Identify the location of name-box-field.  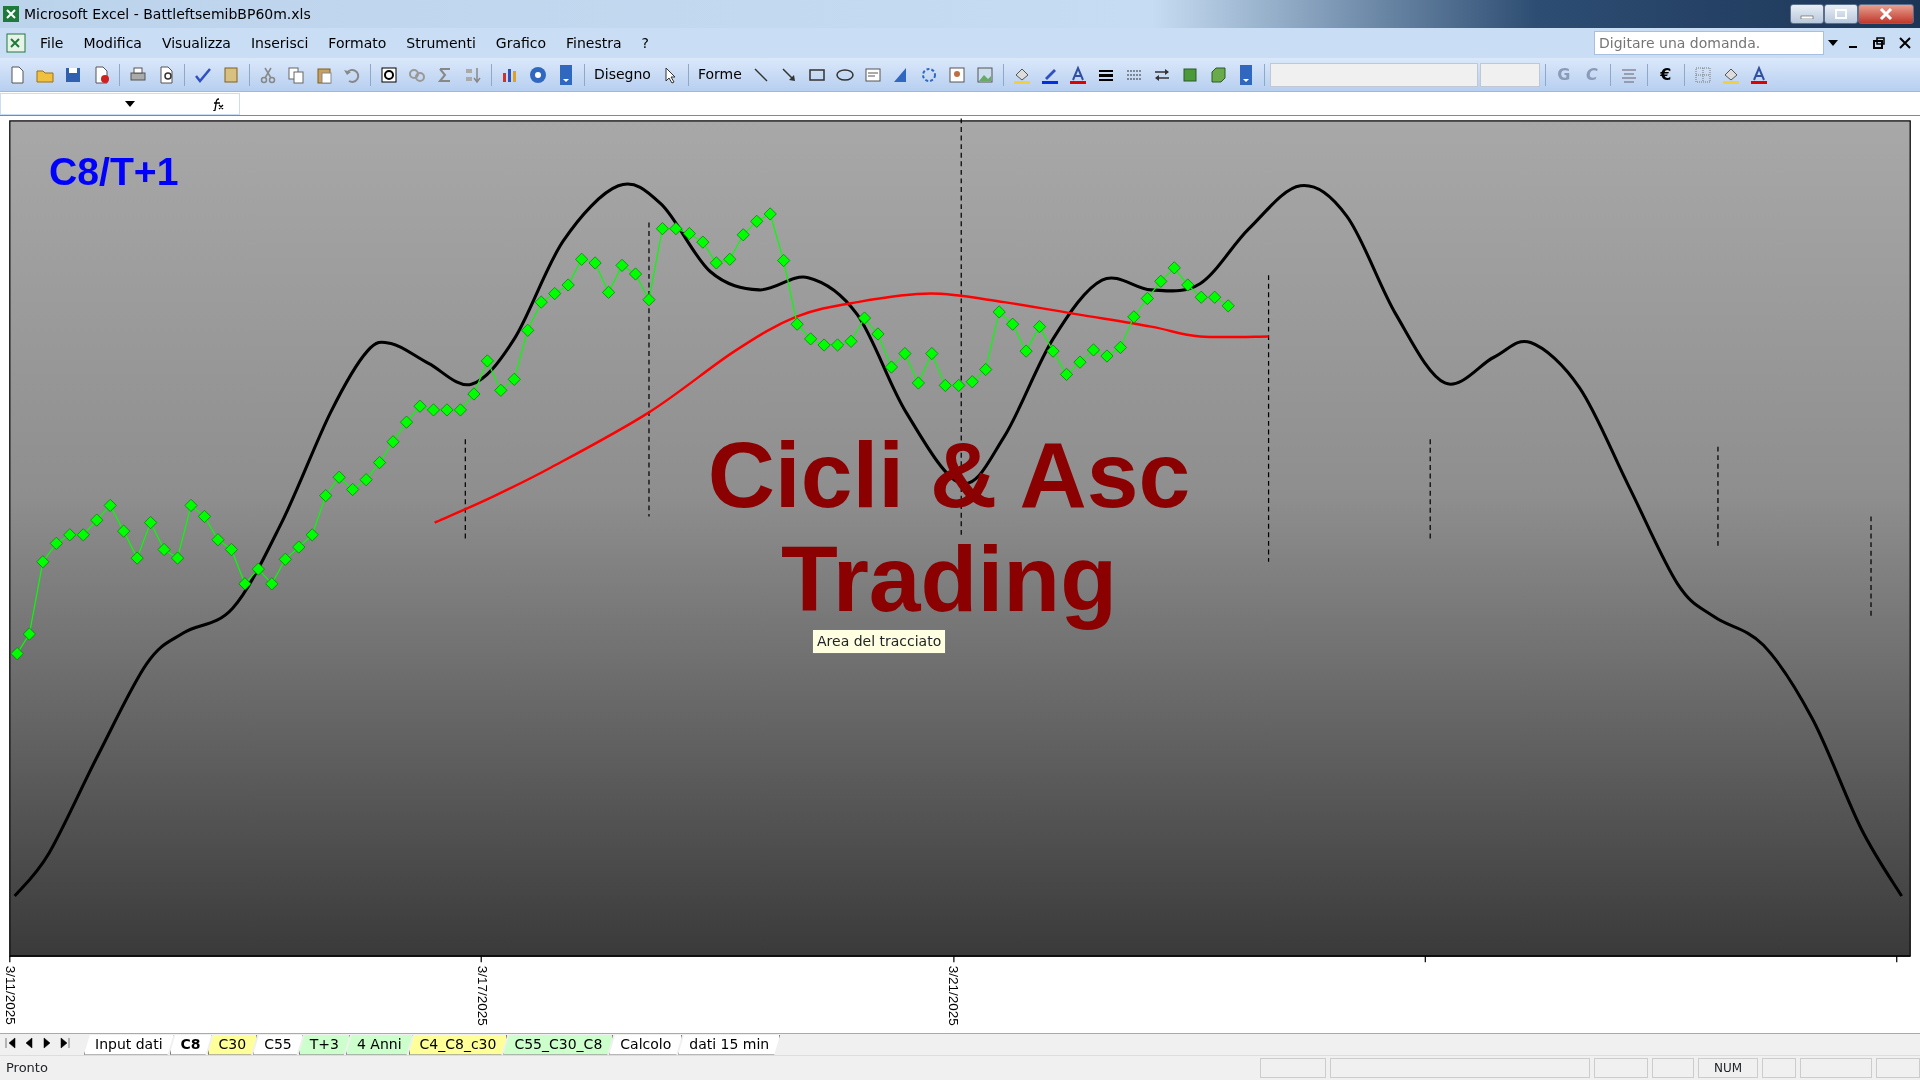
(120, 103).